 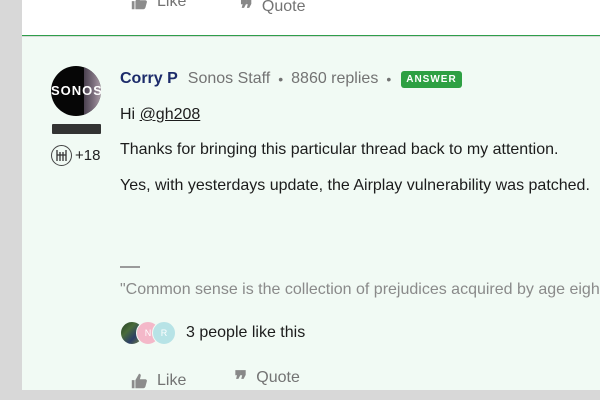 I want to click on badge-row: +18, so click(x=75, y=155).